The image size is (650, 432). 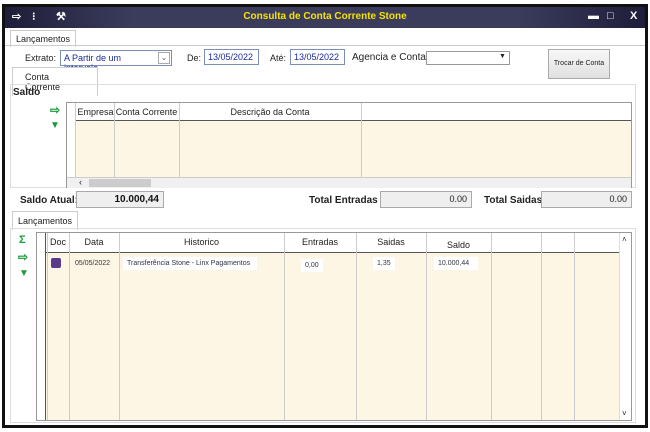 What do you see at coordinates (49, 200) in the screenshot?
I see `saldo-atual-label: Saldo Atual:` at bounding box center [49, 200].